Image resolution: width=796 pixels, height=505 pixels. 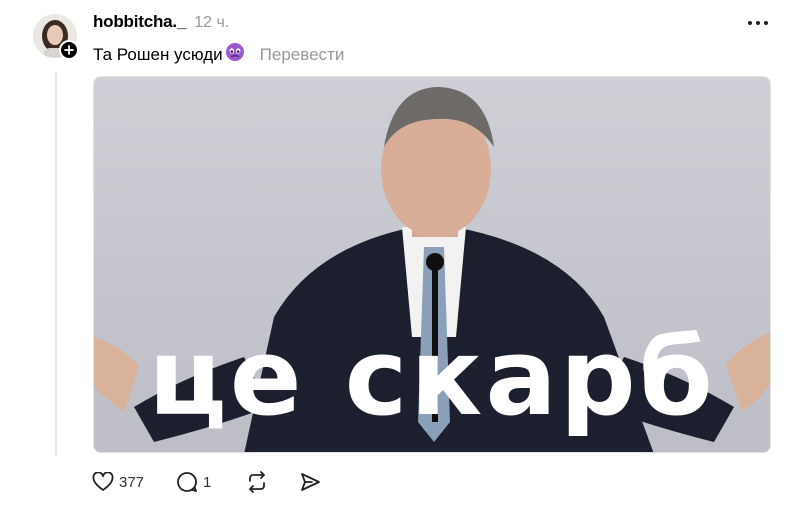 I want to click on share-button, so click(x=310, y=482).